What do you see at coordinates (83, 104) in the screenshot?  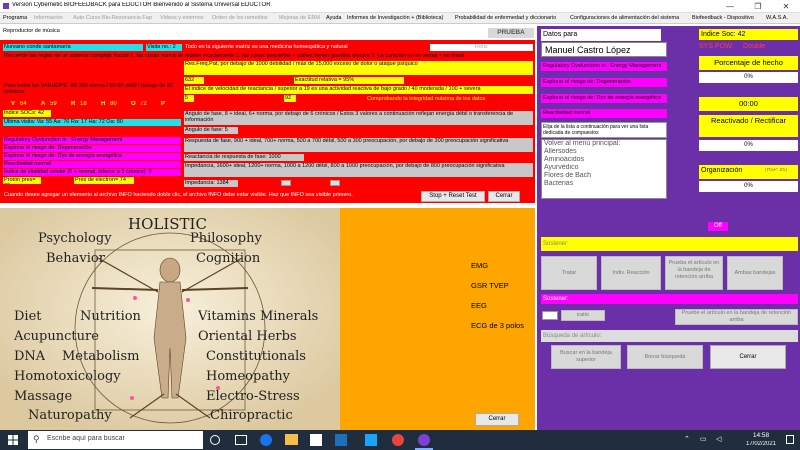 I see `element-value: 18` at bounding box center [83, 104].